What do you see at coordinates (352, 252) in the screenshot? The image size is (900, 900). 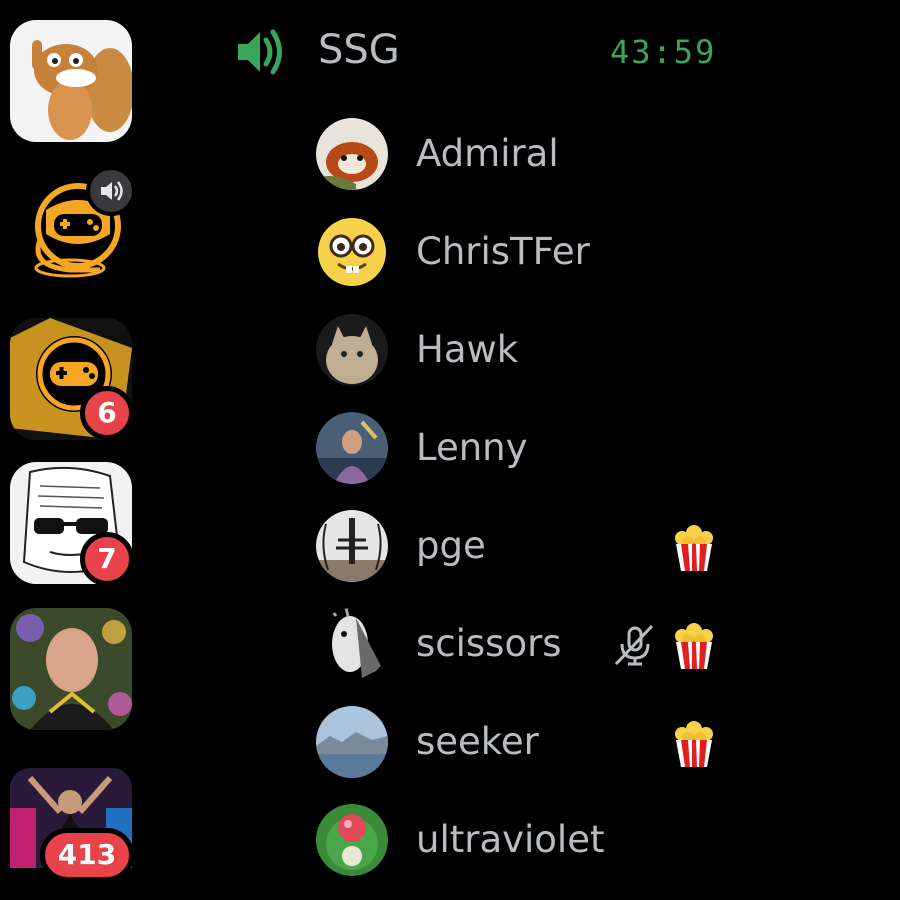 I see `nerd-emoji-avatar` at bounding box center [352, 252].